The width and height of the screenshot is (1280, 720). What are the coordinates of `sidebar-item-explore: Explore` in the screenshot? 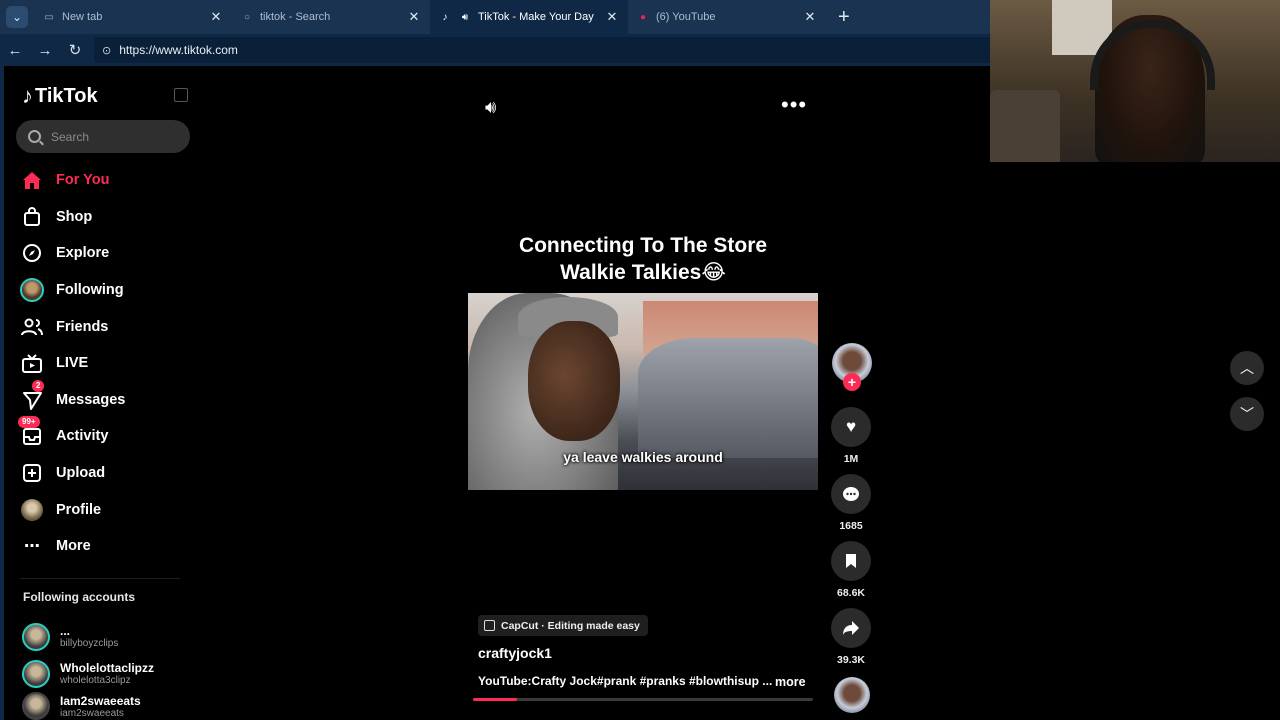 It's located at (105, 253).